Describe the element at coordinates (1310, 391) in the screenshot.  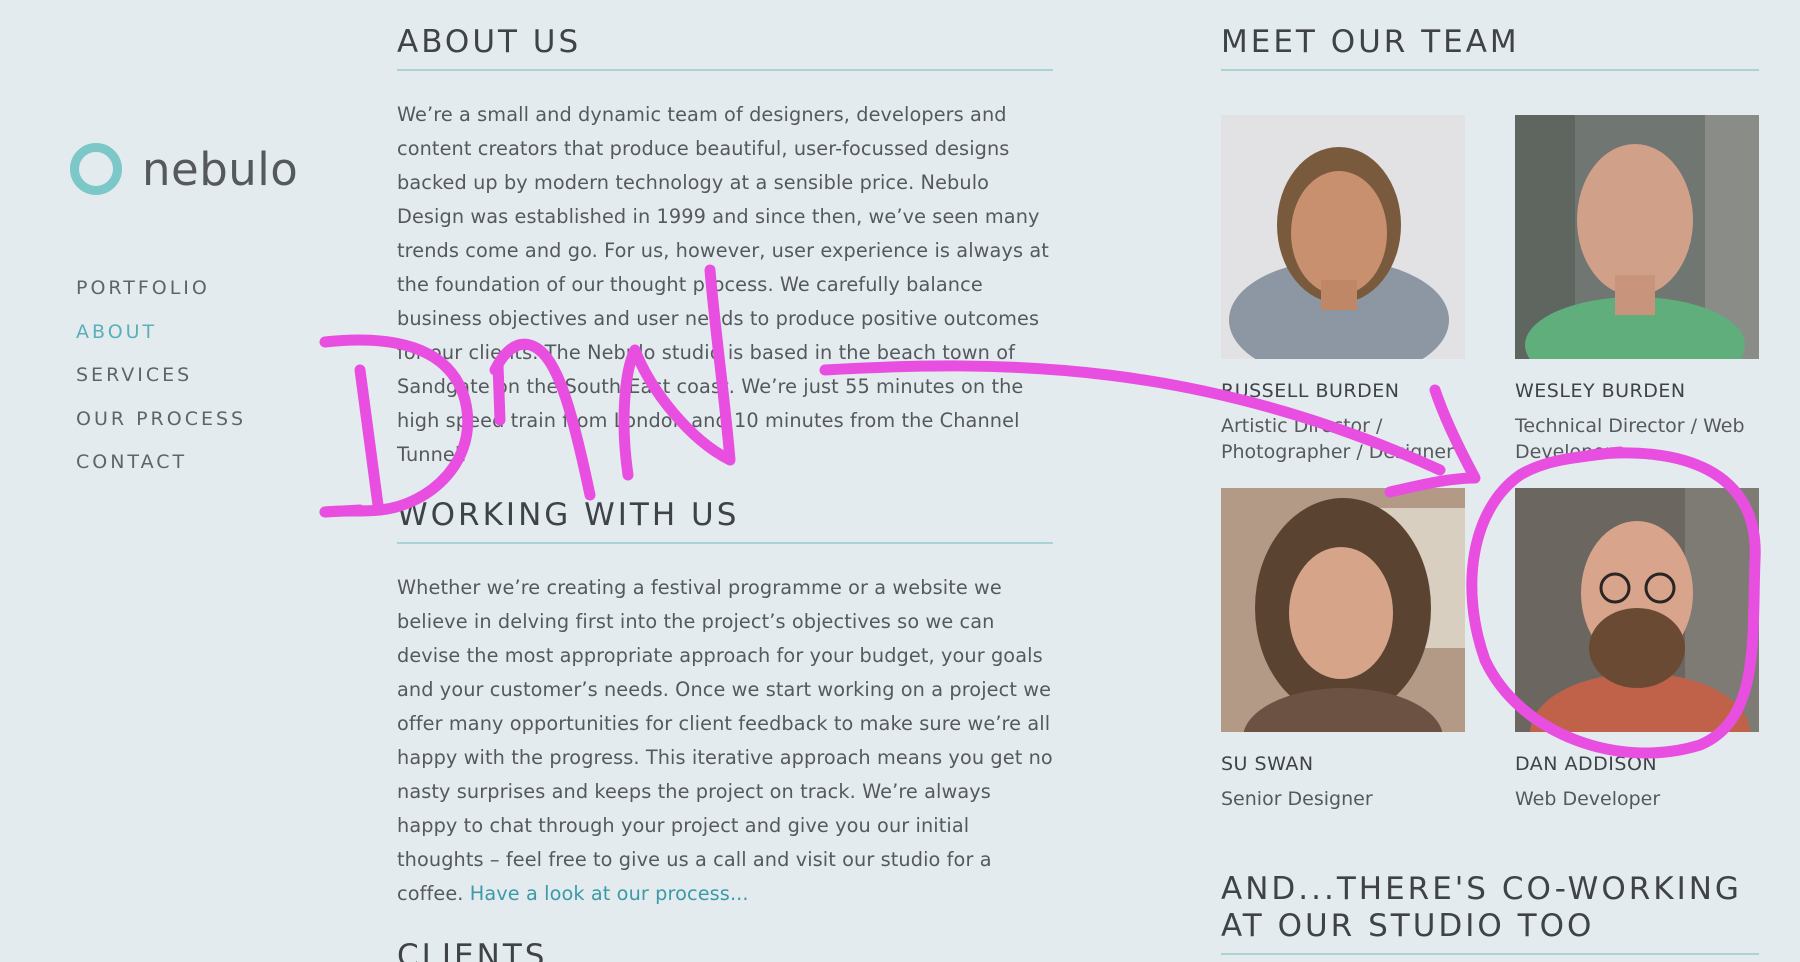
I see `member-name: RUSSELL BURDEN` at that location.